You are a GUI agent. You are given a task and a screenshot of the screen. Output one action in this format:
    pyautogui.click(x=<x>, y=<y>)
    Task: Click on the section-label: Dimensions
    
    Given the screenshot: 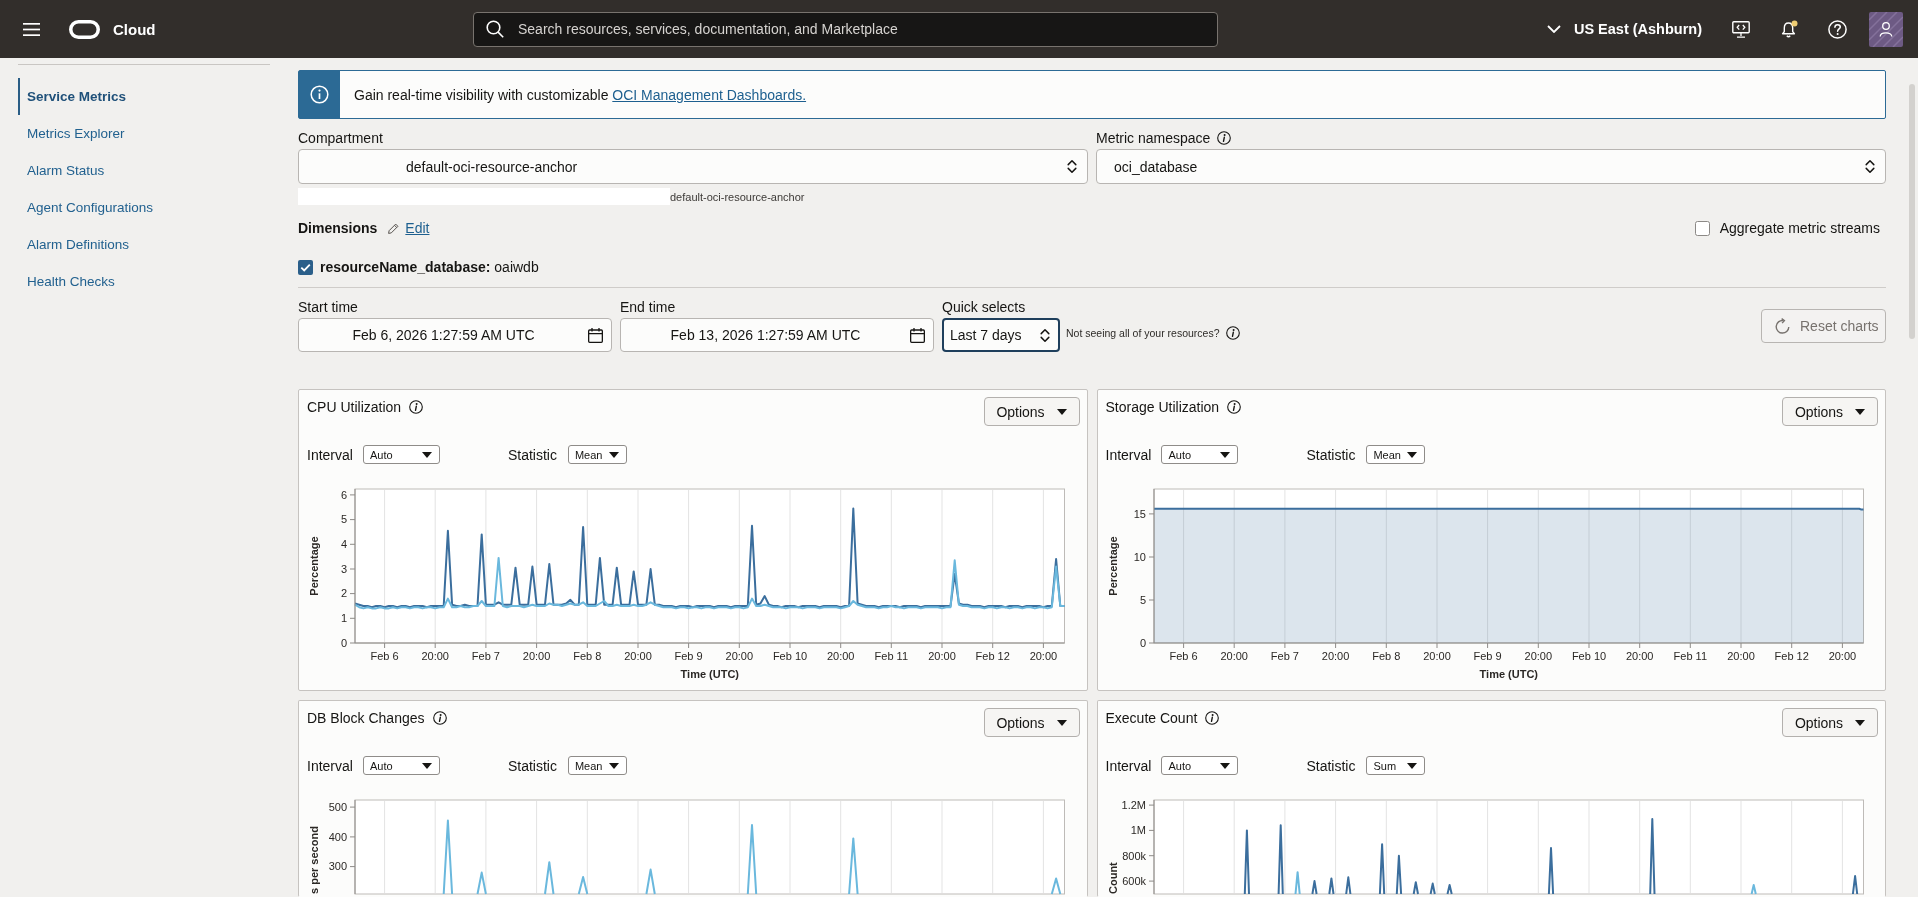 What is the action you would take?
    pyautogui.click(x=338, y=228)
    